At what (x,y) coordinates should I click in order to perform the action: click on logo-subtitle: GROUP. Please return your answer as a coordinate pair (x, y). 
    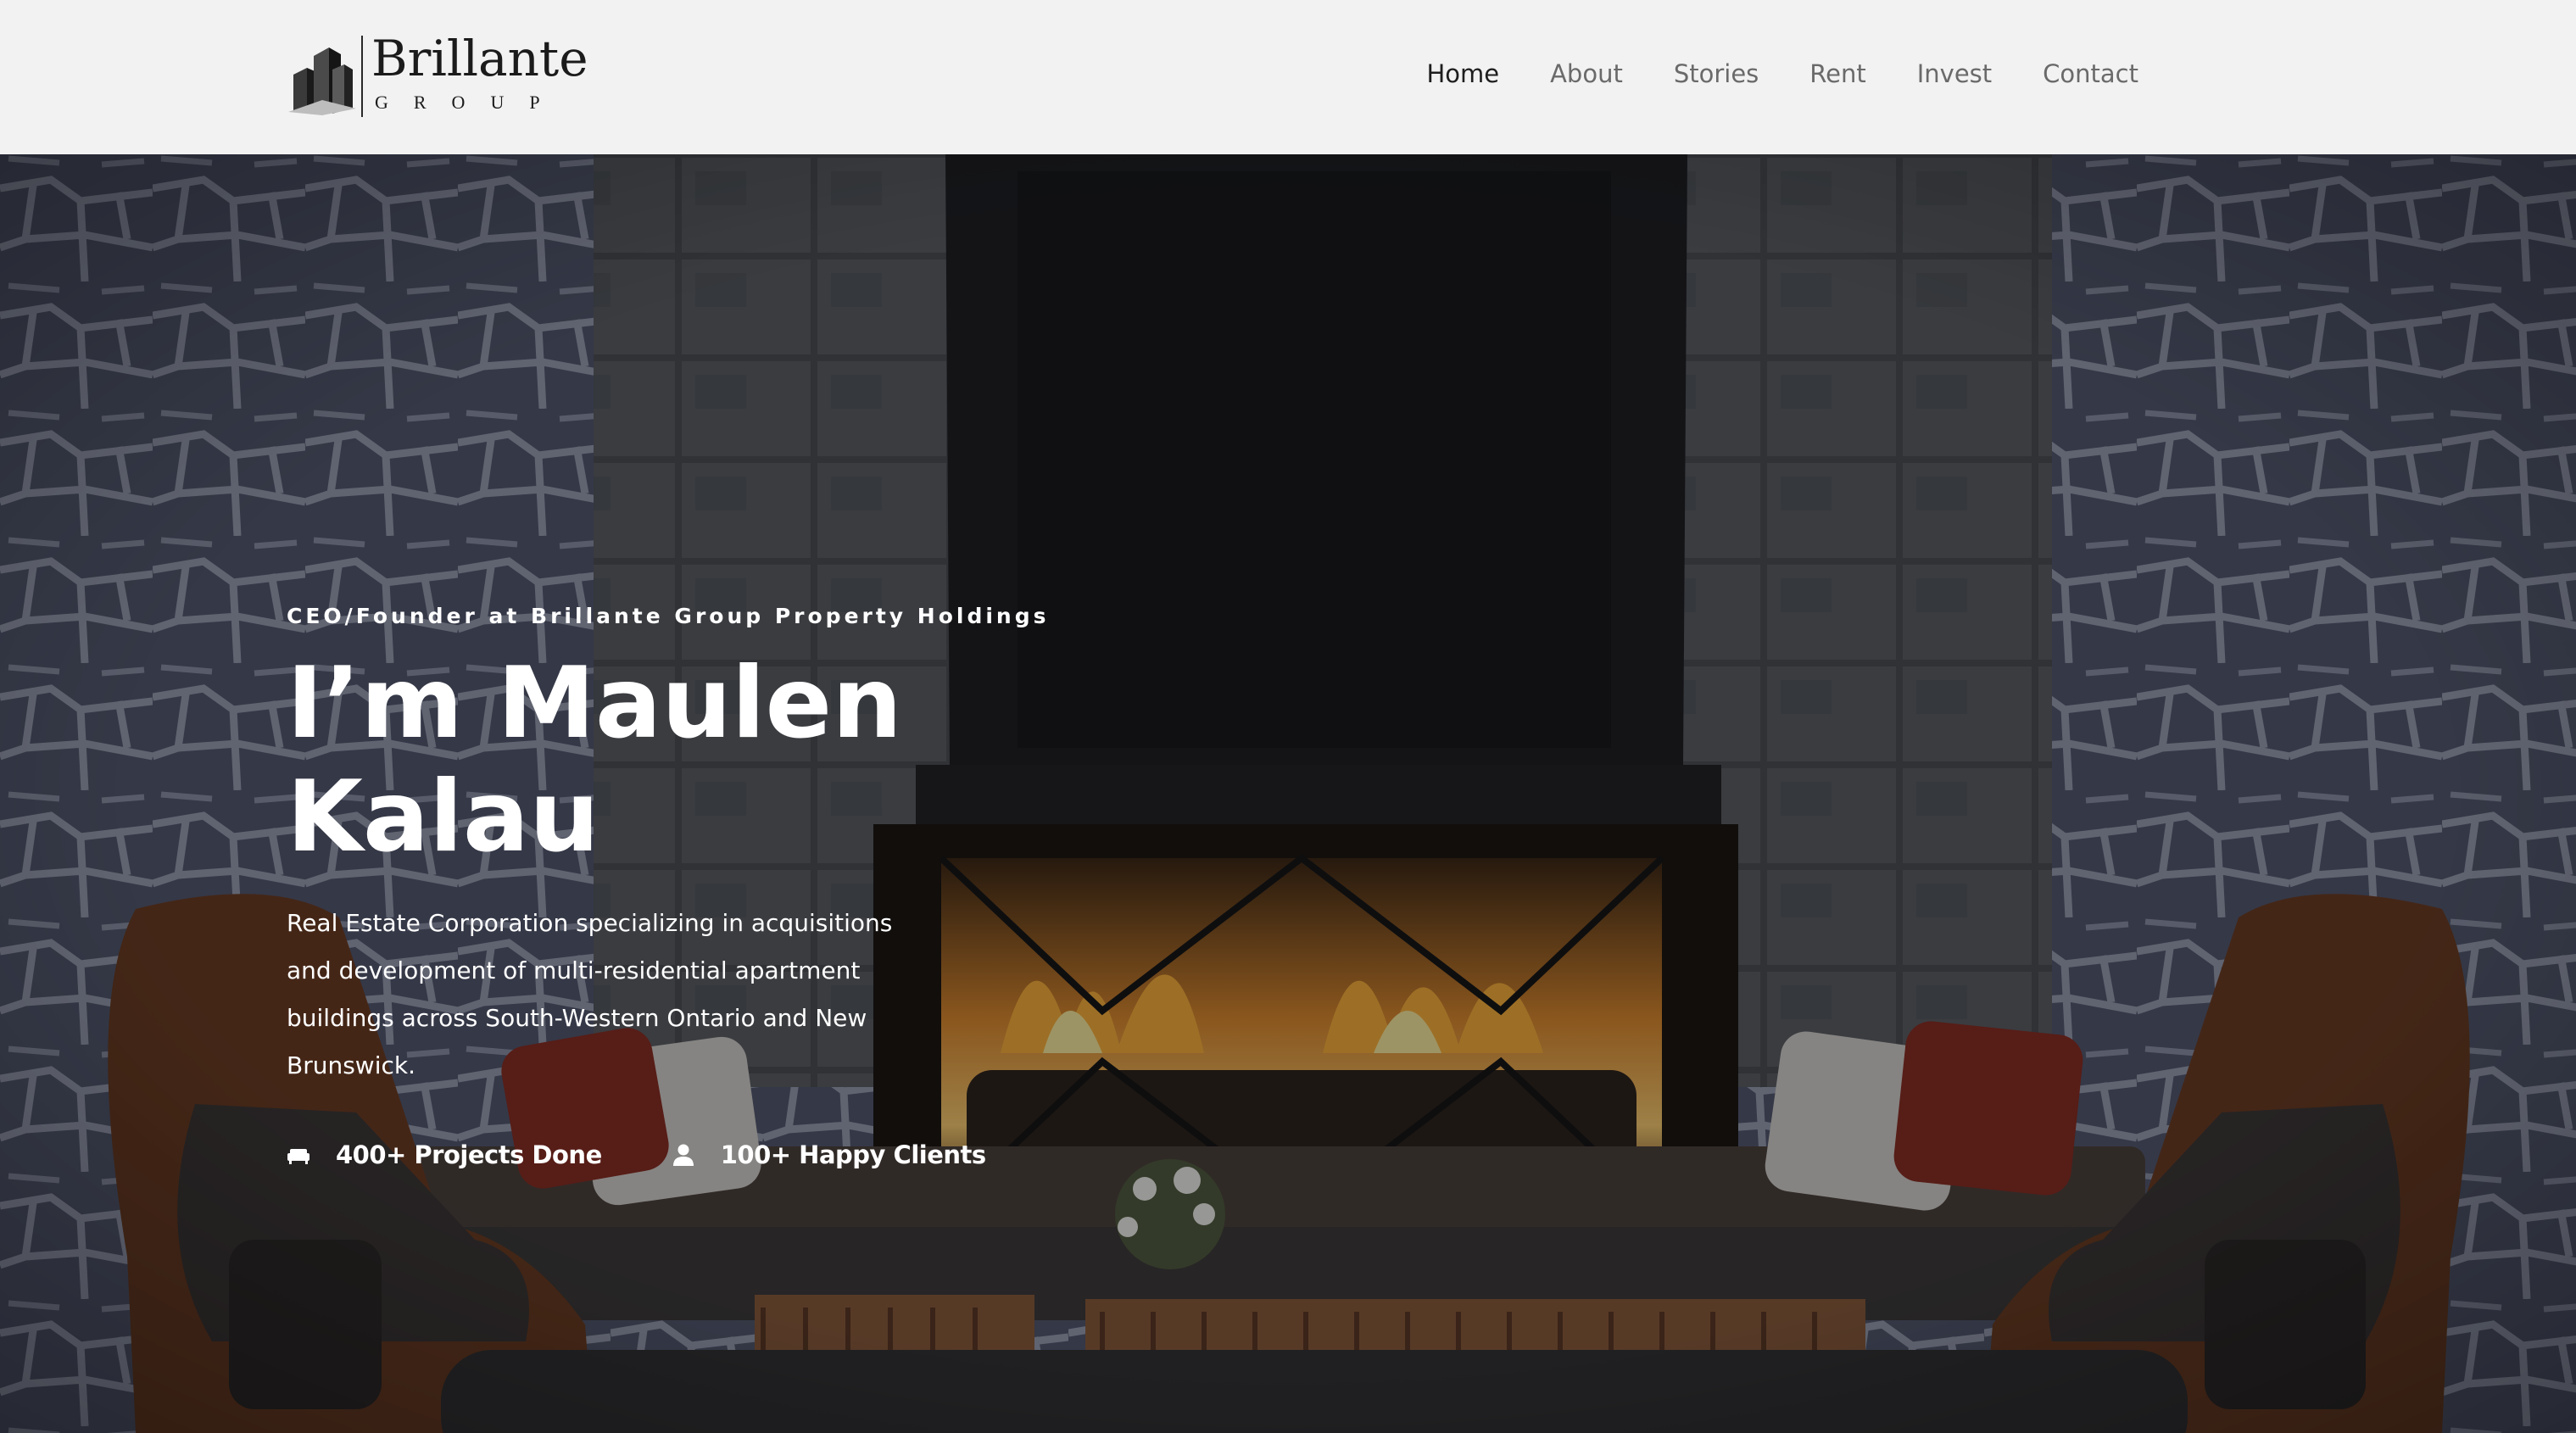
    Looking at the image, I should click on (470, 102).